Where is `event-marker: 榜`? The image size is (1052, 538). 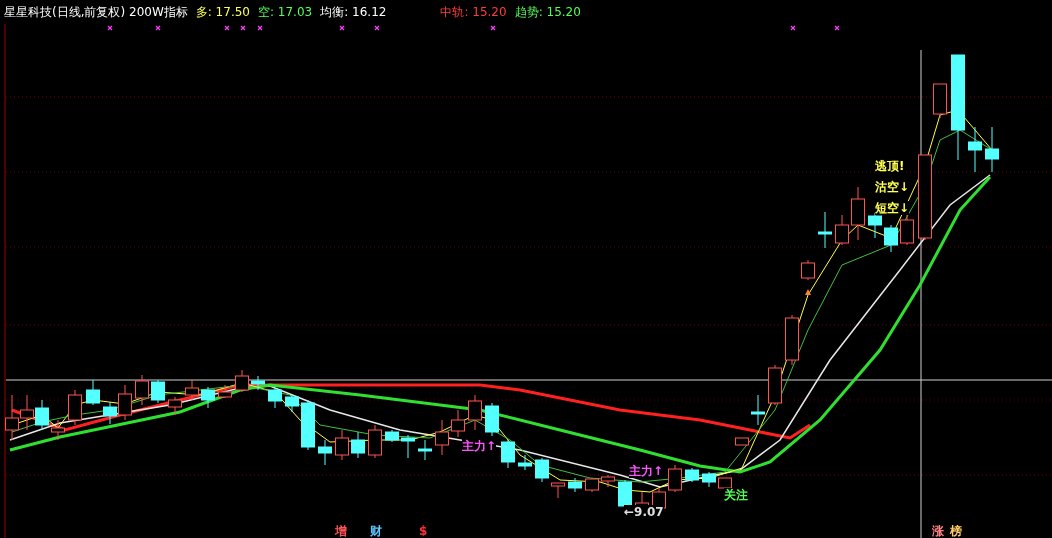 event-marker: 榜 is located at coordinates (956, 531).